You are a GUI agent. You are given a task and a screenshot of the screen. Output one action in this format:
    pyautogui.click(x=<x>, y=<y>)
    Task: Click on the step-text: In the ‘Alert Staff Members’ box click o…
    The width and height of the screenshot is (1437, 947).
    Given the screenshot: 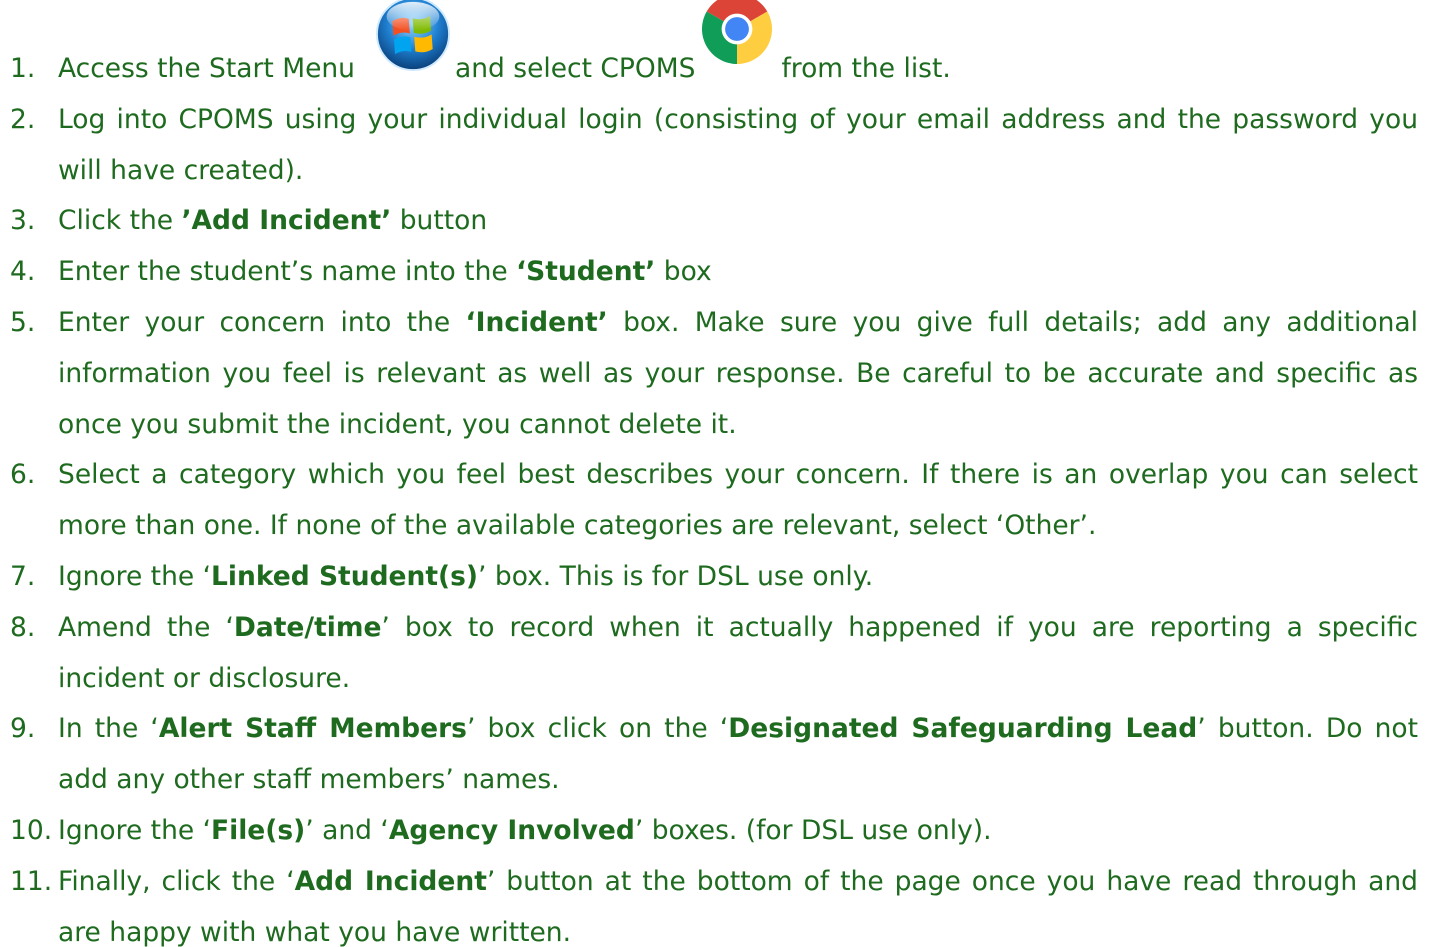 What is the action you would take?
    pyautogui.click(x=738, y=755)
    